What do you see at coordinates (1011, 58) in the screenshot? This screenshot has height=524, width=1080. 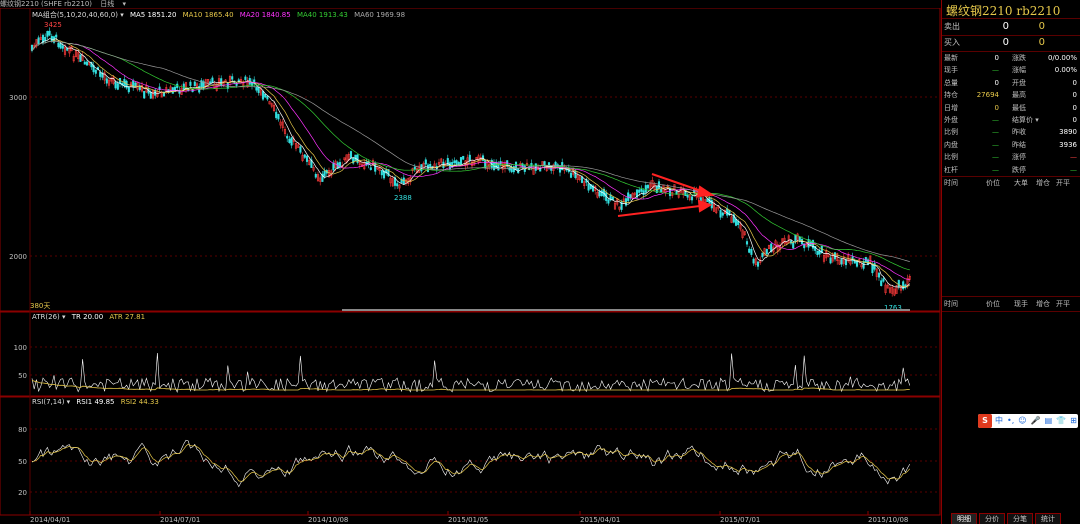 I see `quote-row: 最新 0 涨跌 0/0.00%` at bounding box center [1011, 58].